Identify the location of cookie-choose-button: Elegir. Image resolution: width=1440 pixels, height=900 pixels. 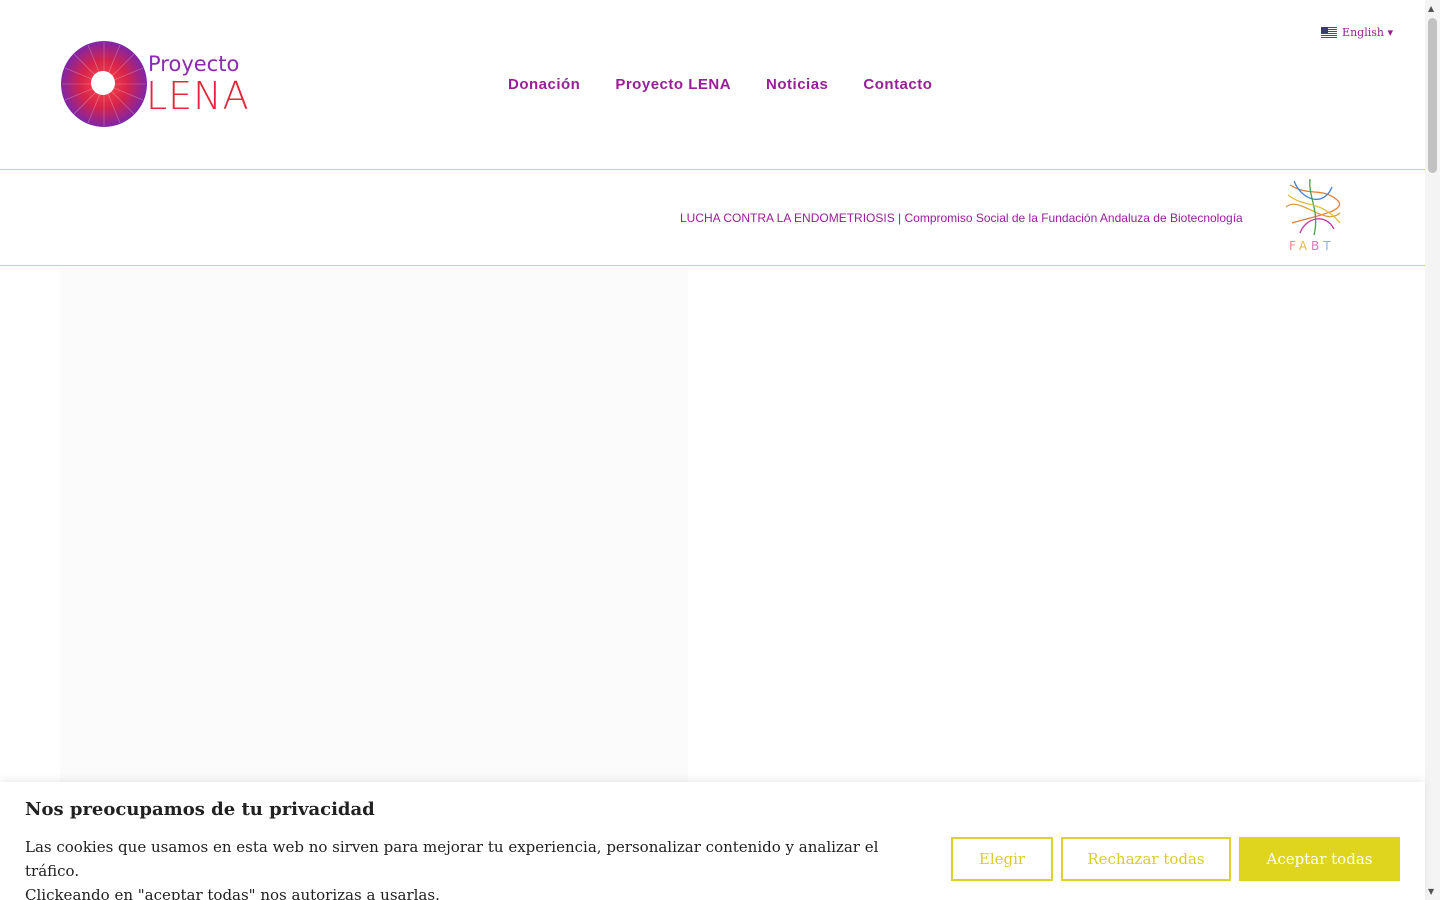
(1002, 859).